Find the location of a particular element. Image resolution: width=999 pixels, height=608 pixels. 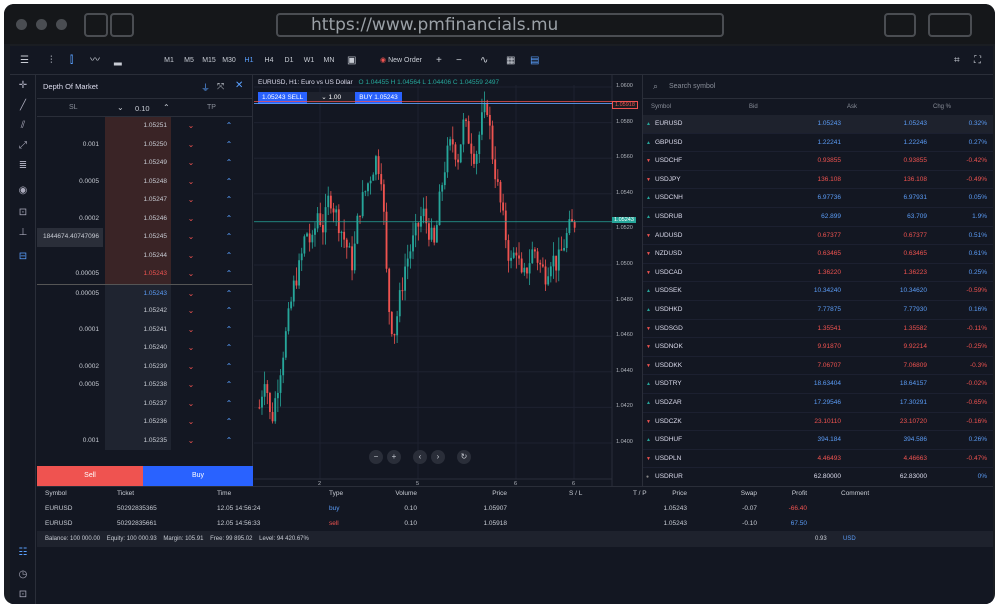

timeframe-h1: H1 is located at coordinates (249, 60).